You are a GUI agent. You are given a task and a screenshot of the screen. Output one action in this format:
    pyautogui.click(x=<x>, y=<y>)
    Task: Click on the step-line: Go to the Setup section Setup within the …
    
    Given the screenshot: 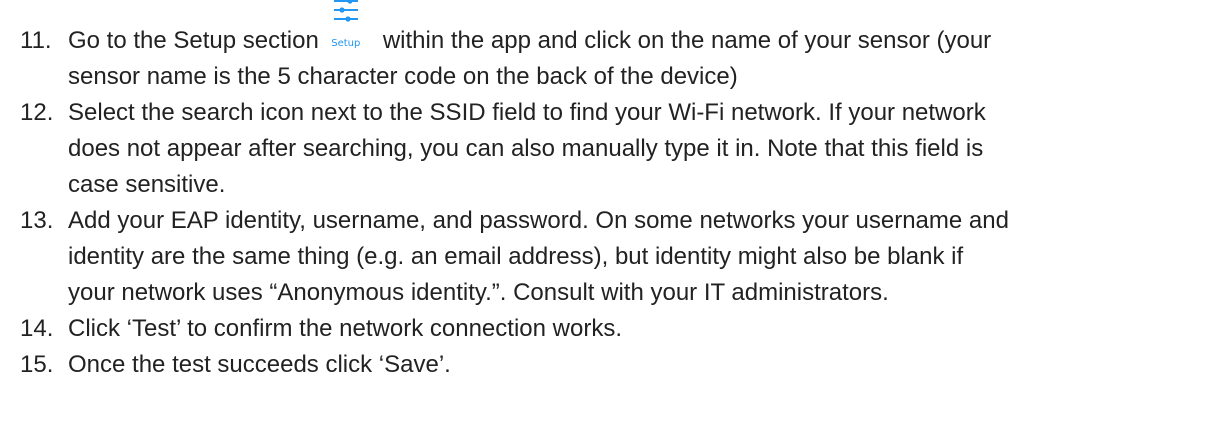 What is the action you would take?
    pyautogui.click(x=639, y=29)
    